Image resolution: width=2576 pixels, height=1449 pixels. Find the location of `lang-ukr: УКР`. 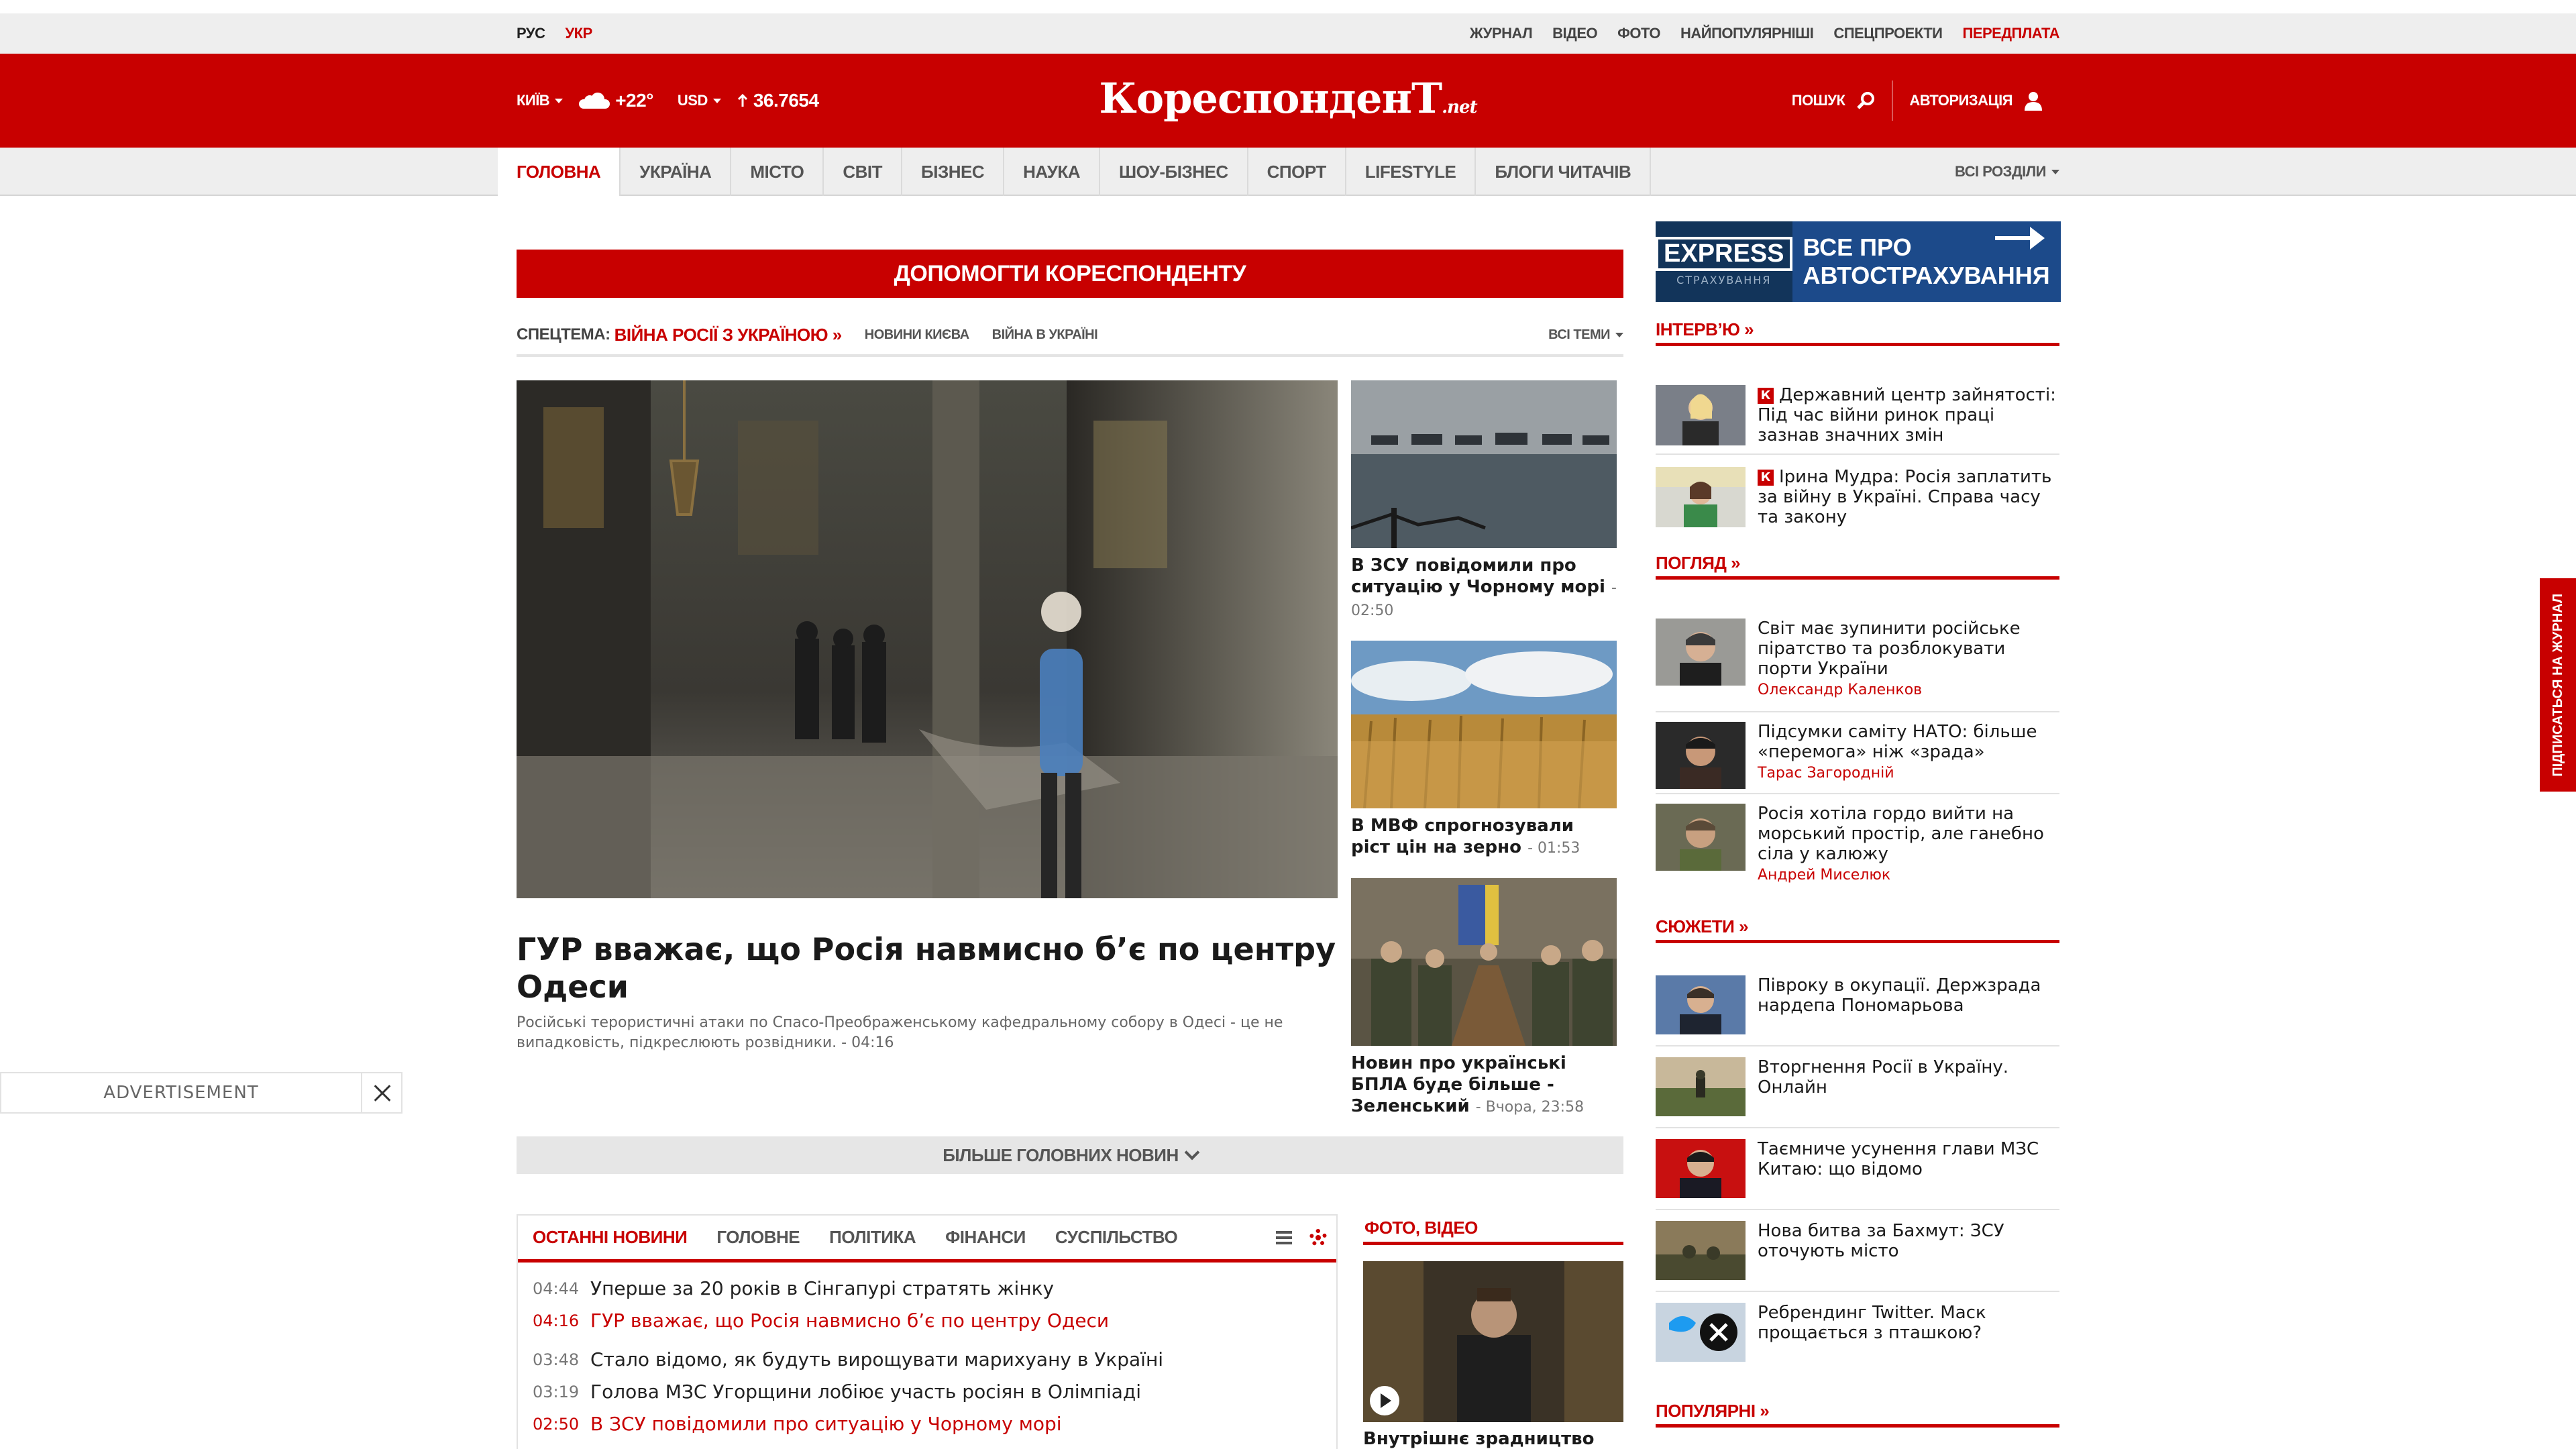

lang-ukr: УКР is located at coordinates (578, 33).